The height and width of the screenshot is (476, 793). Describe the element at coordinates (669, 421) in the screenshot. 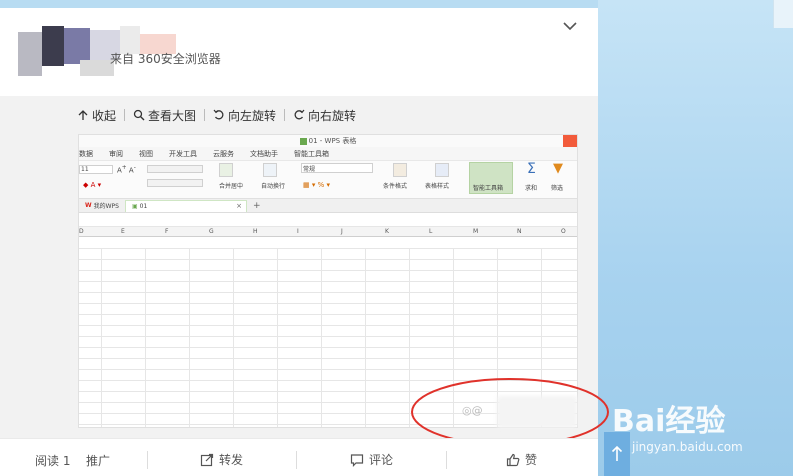

I see `watermark-brand: Bai经验` at that location.